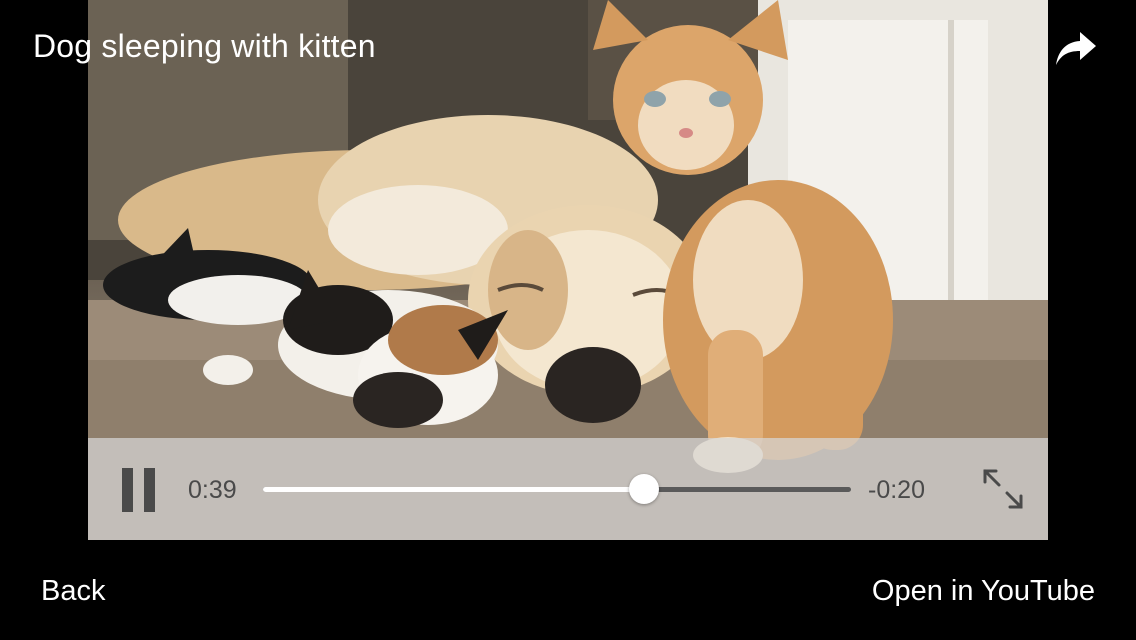 The width and height of the screenshot is (1136, 640). What do you see at coordinates (149, 490) in the screenshot?
I see `pause-bar-right` at bounding box center [149, 490].